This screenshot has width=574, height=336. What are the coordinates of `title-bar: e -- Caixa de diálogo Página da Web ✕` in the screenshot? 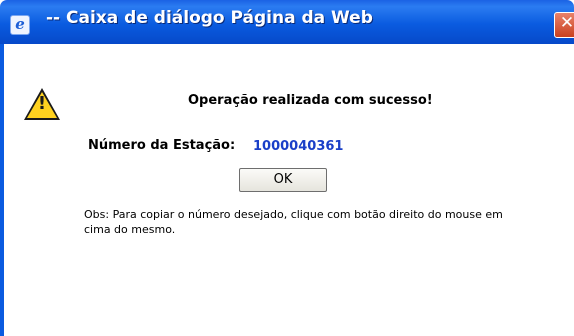 It's located at (287, 22).